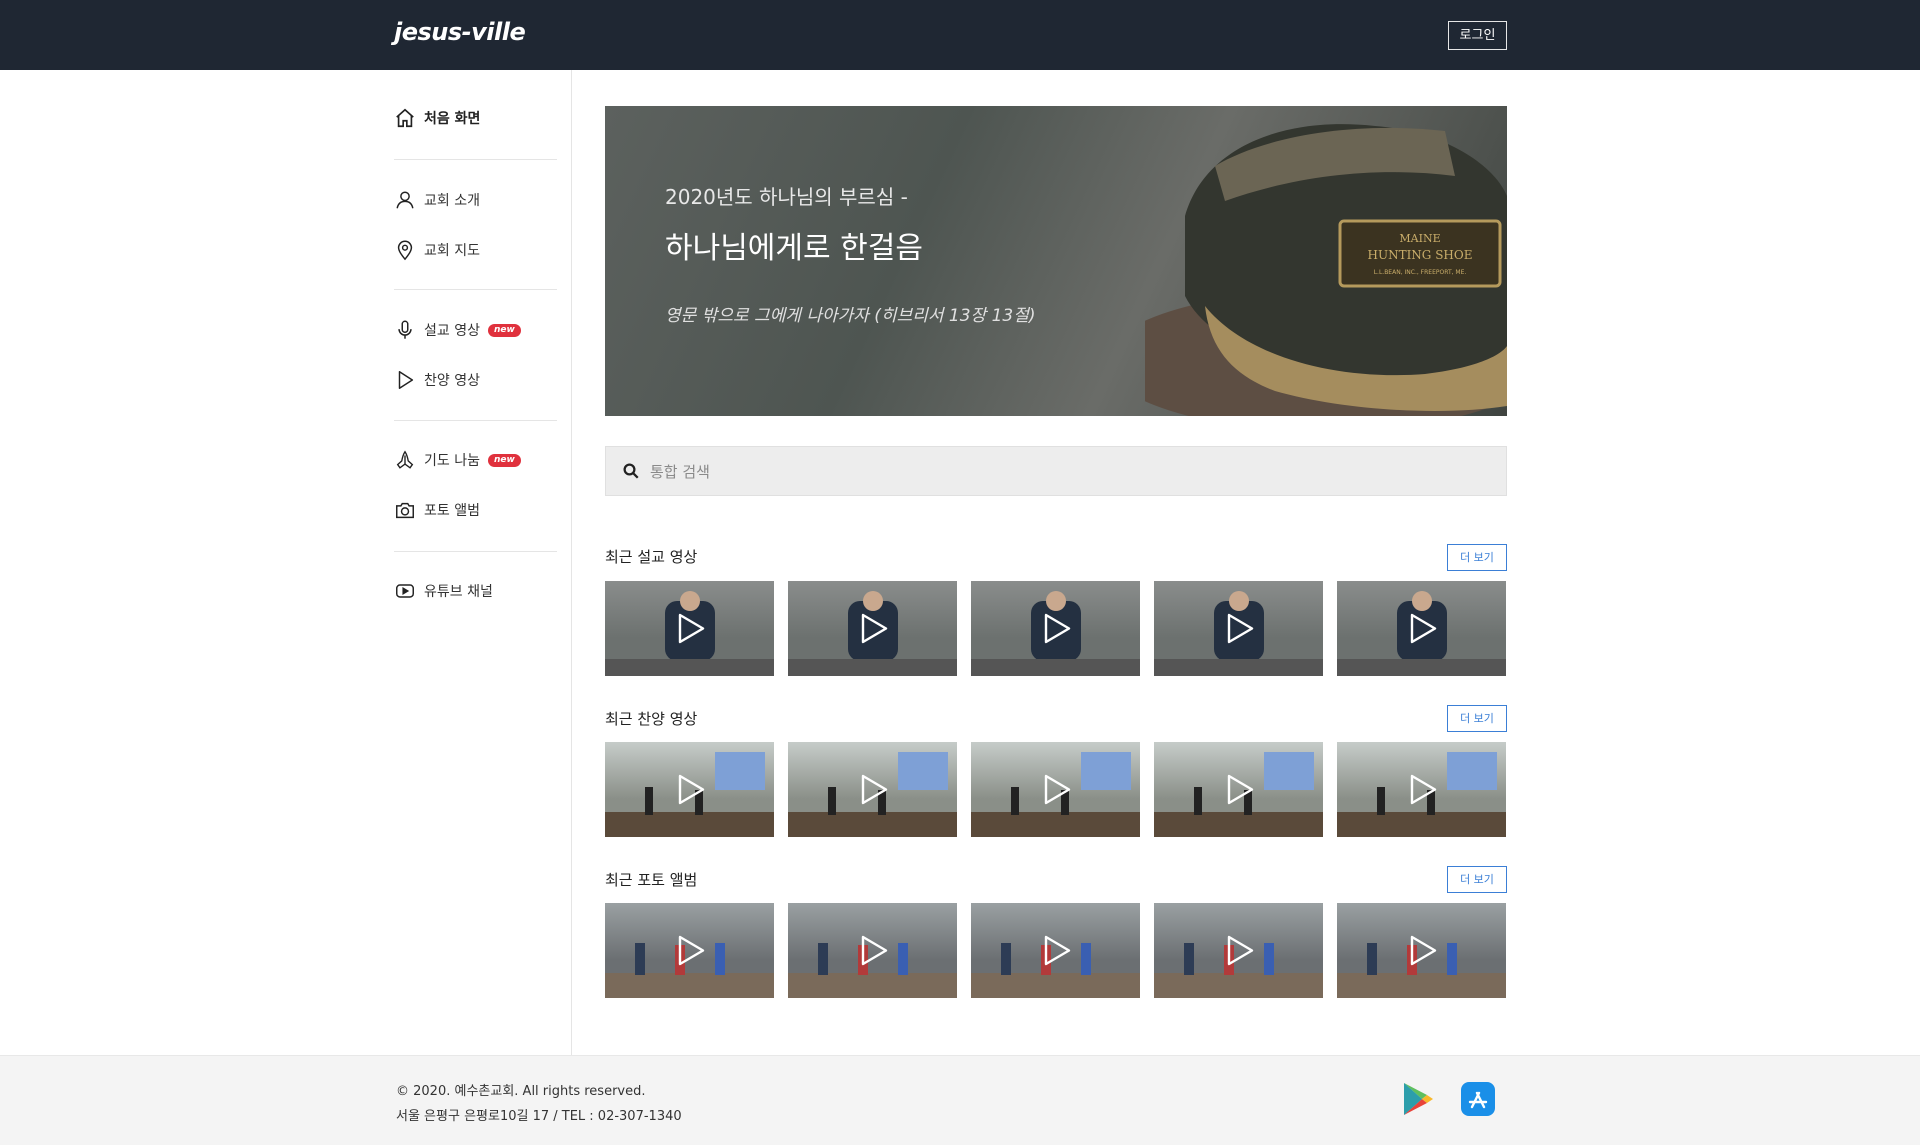 This screenshot has height=1145, width=1920. Describe the element at coordinates (405, 591) in the screenshot. I see `youtube-icon` at that location.